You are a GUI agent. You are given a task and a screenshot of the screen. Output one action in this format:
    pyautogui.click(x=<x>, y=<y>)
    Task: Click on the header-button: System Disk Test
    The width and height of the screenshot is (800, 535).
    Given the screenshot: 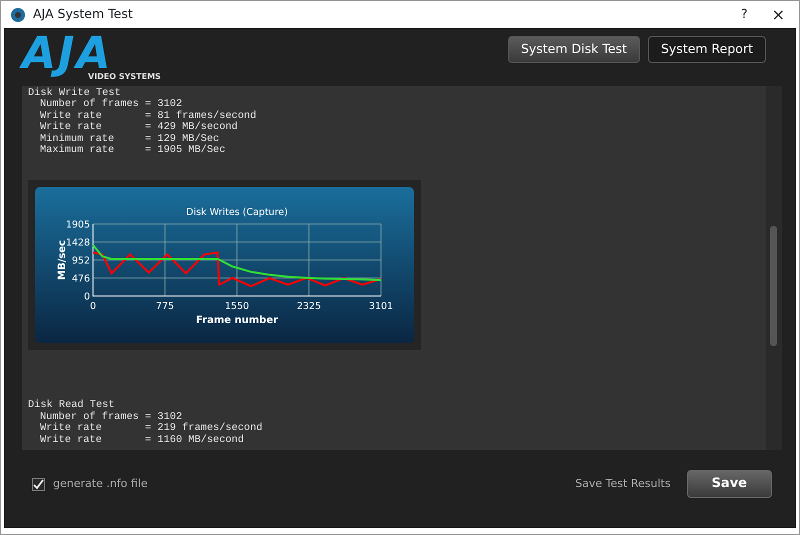 What is the action you would take?
    pyautogui.click(x=574, y=49)
    